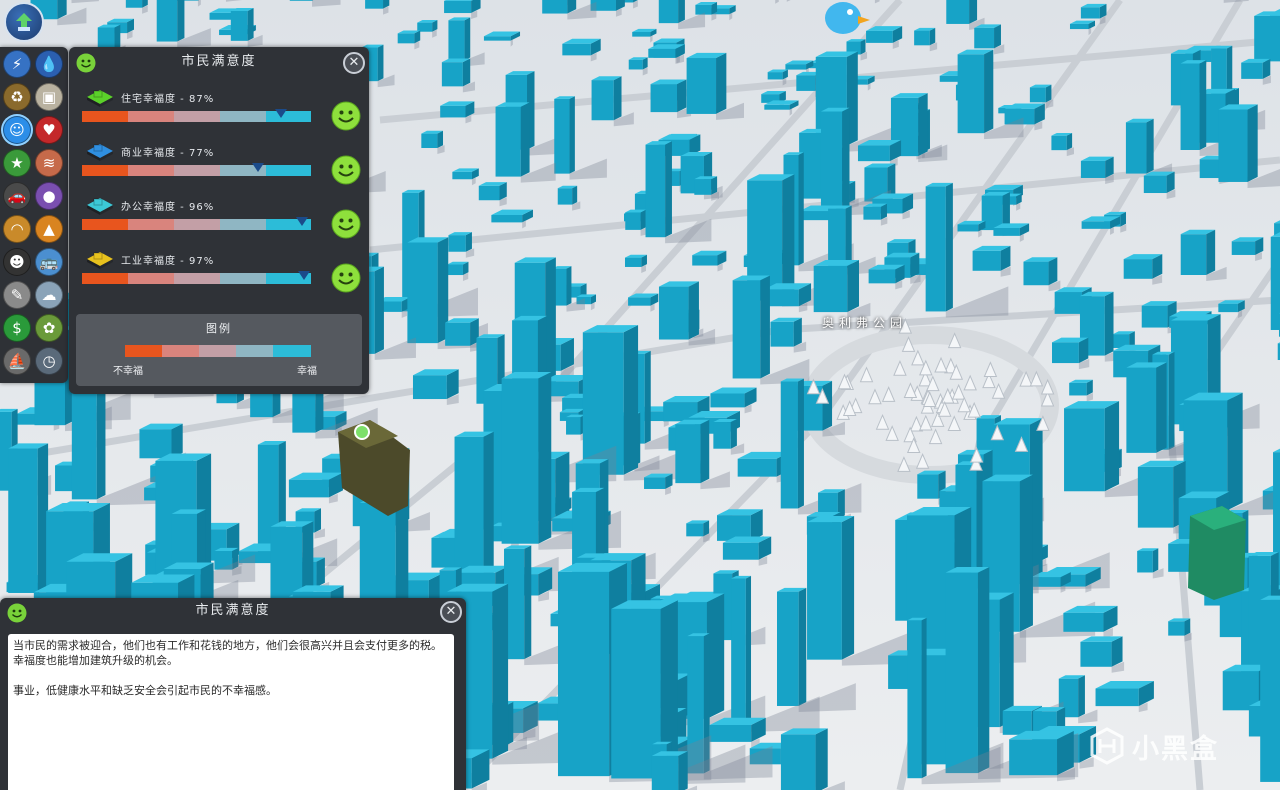  I want to click on legend-low-label: 不幸福, so click(128, 371).